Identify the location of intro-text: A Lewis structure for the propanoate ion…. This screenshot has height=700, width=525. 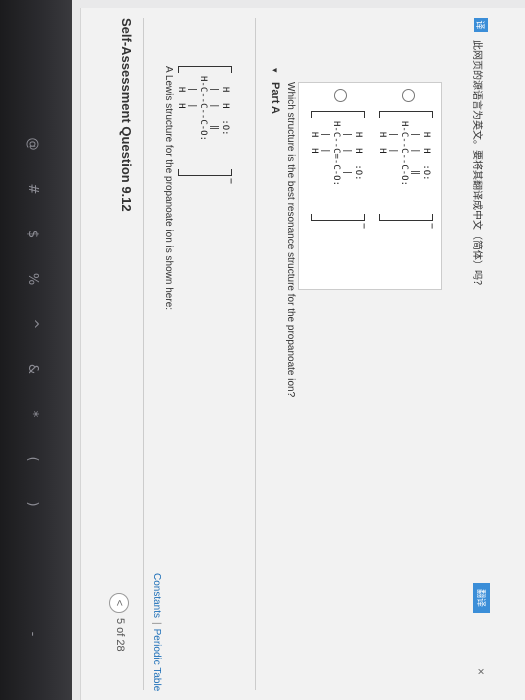
(168, 188).